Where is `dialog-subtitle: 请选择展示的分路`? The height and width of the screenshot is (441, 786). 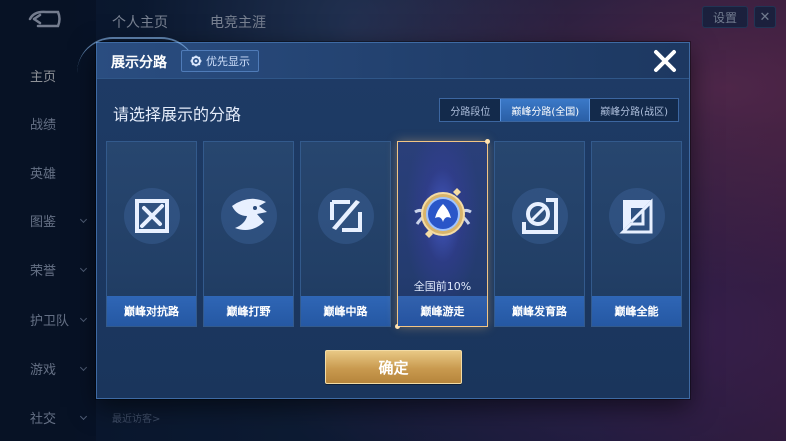 dialog-subtitle: 请选择展示的分路 is located at coordinates (177, 114).